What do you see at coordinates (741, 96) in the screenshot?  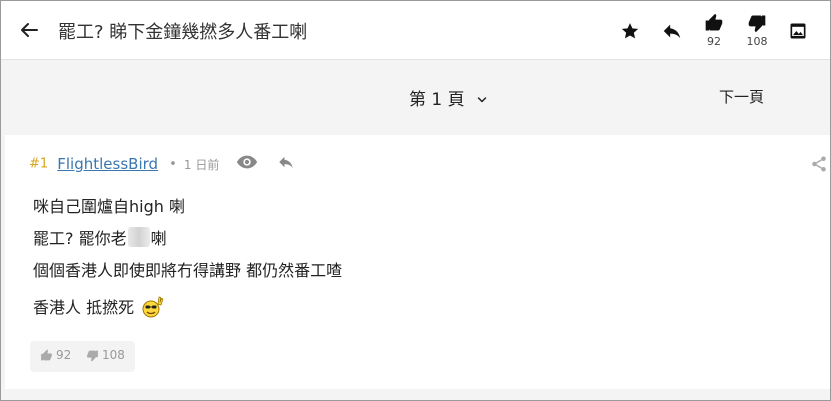 I see `next-page-link: 下一頁` at bounding box center [741, 96].